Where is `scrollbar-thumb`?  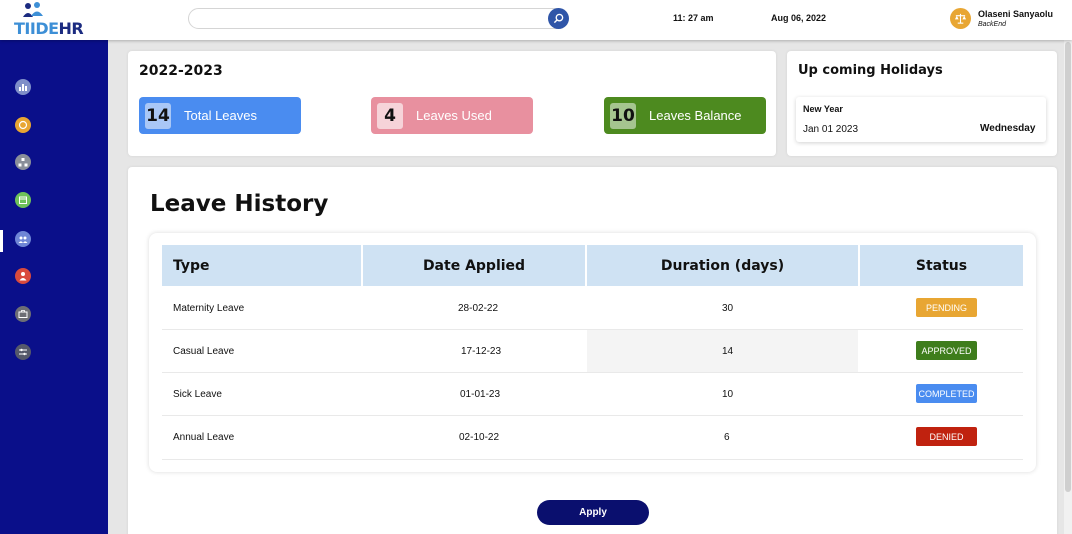 scrollbar-thumb is located at coordinates (1068, 267).